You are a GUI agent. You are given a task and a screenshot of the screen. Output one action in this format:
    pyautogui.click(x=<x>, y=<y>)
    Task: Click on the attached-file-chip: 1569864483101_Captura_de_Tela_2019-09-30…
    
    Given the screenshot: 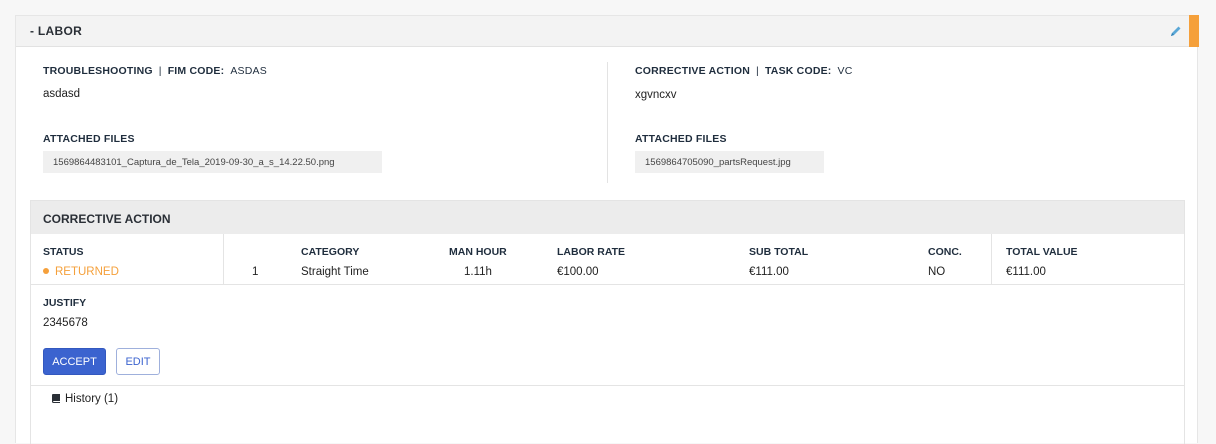 What is the action you would take?
    pyautogui.click(x=212, y=162)
    